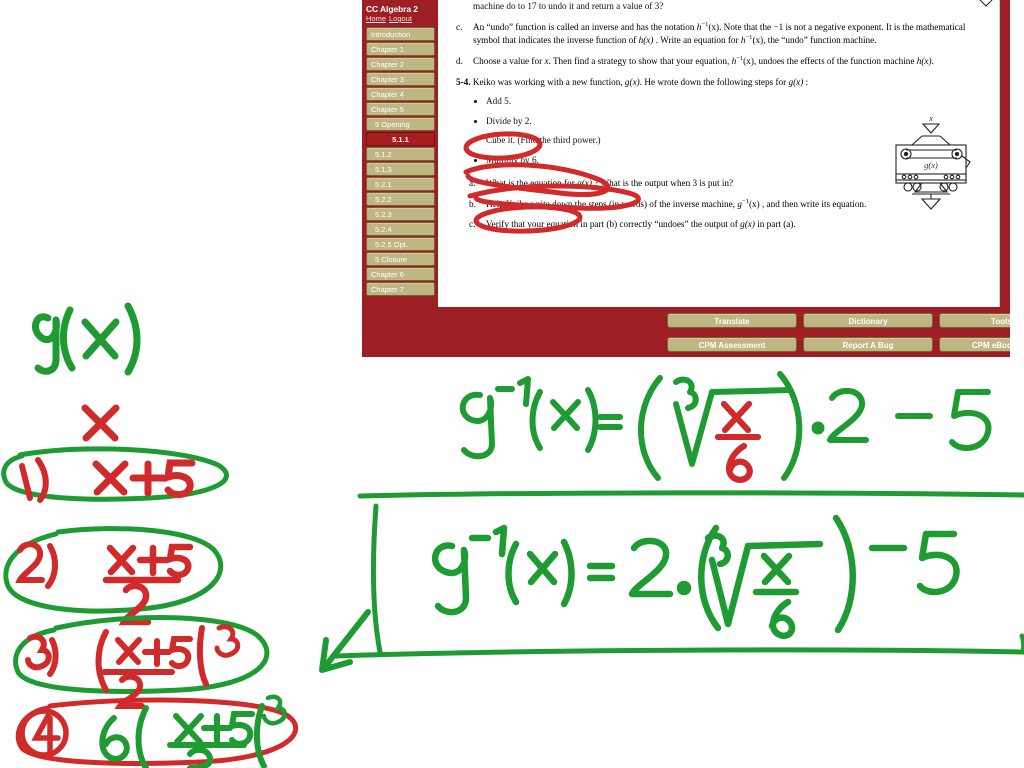 The width and height of the screenshot is (1024, 768). What do you see at coordinates (392, 9) in the screenshot?
I see `brand-title: CC Algebra 2` at bounding box center [392, 9].